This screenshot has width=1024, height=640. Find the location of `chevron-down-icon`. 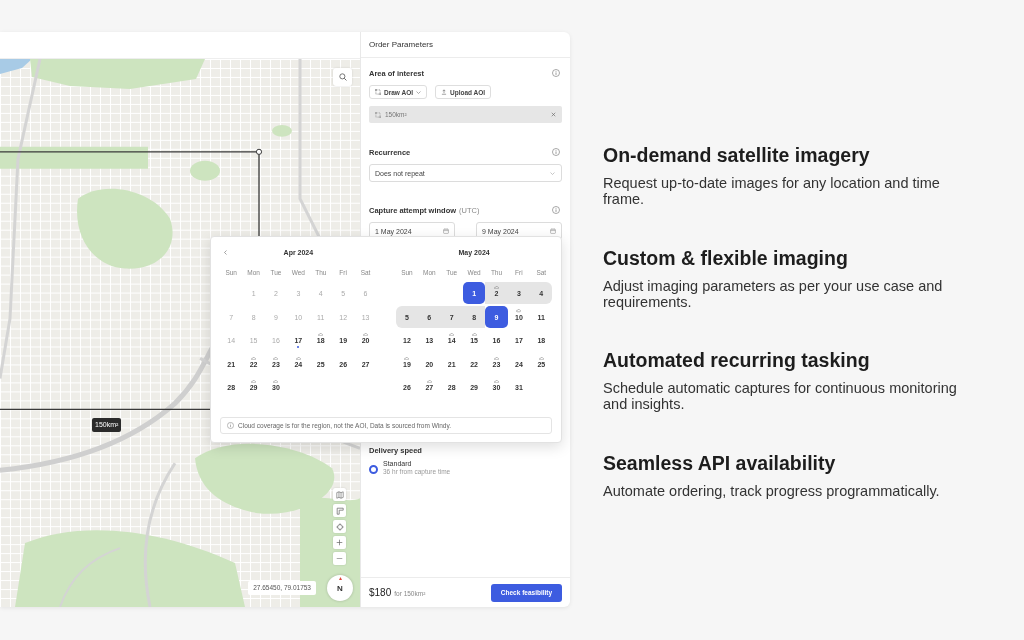

chevron-down-icon is located at coordinates (552, 173).